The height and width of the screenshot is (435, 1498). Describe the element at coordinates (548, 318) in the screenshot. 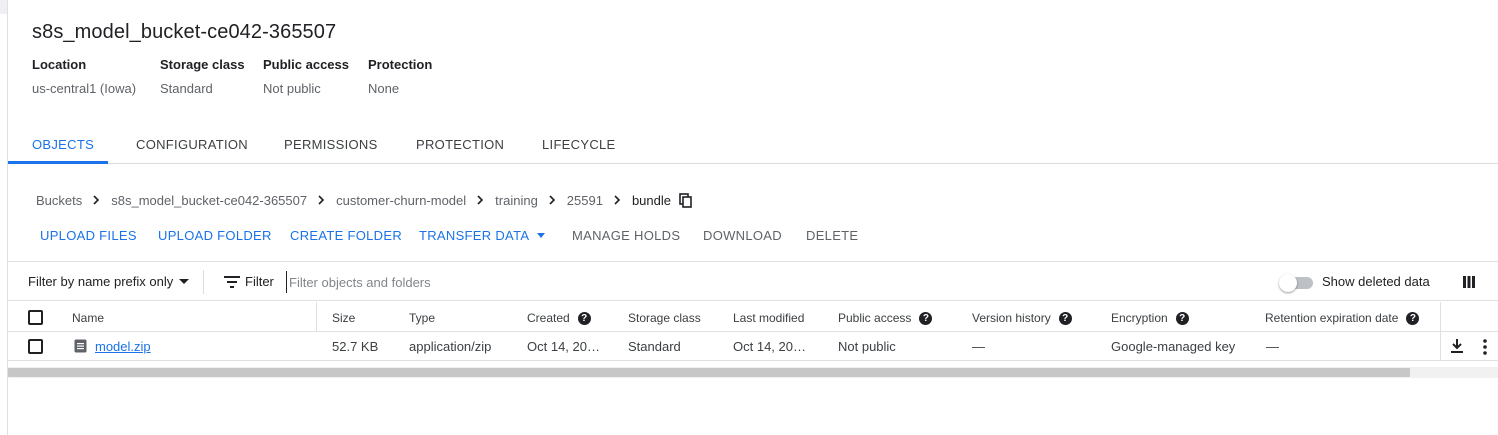

I see `col-created-label: Created` at that location.